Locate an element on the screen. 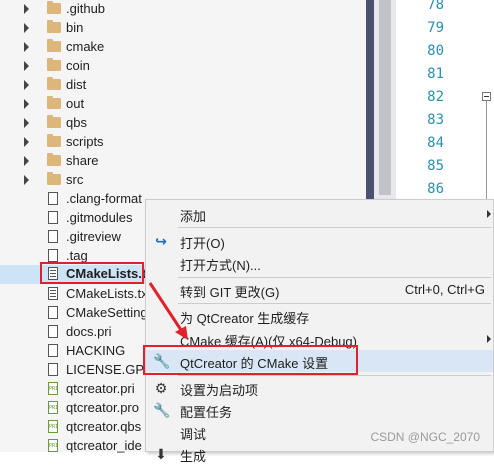 Image resolution: width=494 pixels, height=465 pixels. menu-item-add: 添加 is located at coordinates (319, 214).